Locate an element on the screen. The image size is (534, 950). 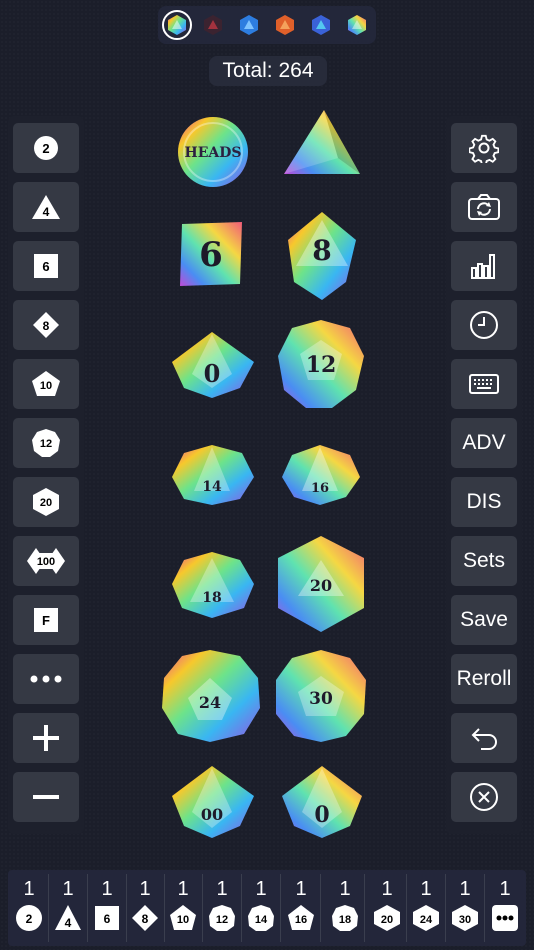
keyboard-button is located at coordinates (484, 384).